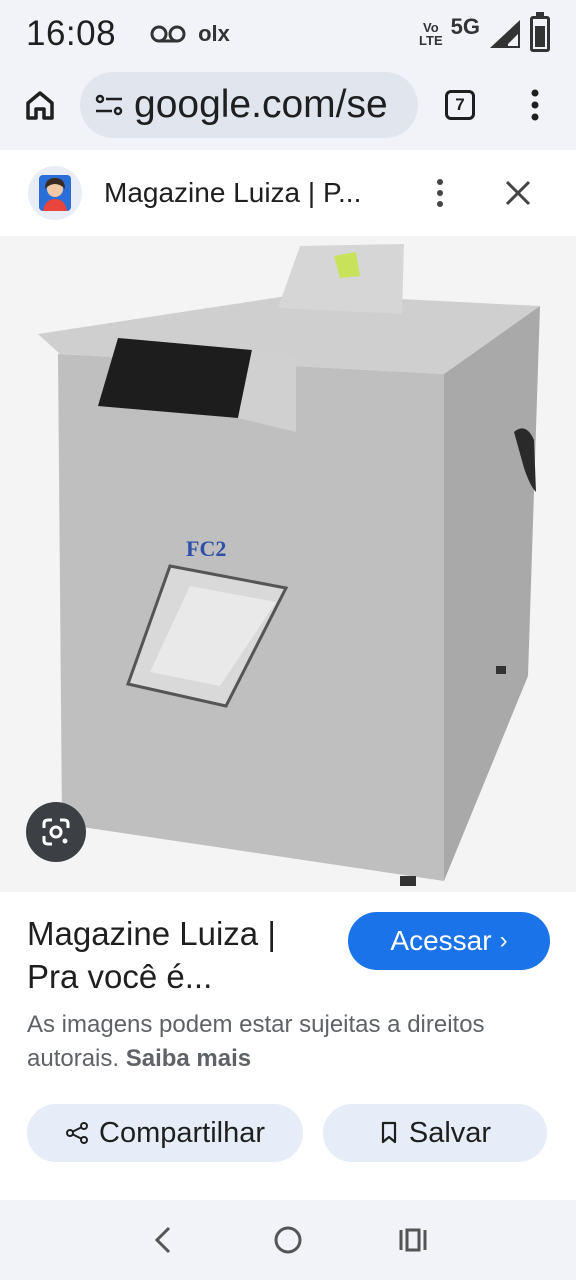  I want to click on back-button, so click(163, 1240).